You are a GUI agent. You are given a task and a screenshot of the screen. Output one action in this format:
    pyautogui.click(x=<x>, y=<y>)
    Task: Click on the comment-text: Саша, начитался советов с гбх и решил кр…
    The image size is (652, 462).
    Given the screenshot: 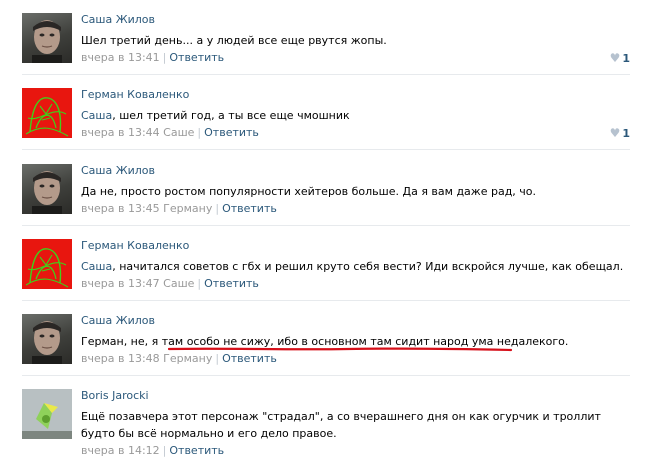 What is the action you would take?
    pyautogui.click(x=352, y=266)
    